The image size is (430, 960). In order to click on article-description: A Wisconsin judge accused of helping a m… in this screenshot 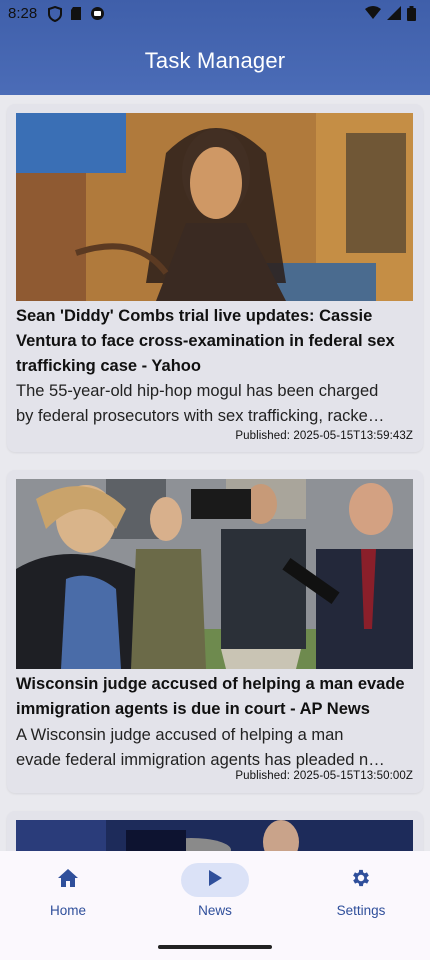, I will do `click(200, 747)`.